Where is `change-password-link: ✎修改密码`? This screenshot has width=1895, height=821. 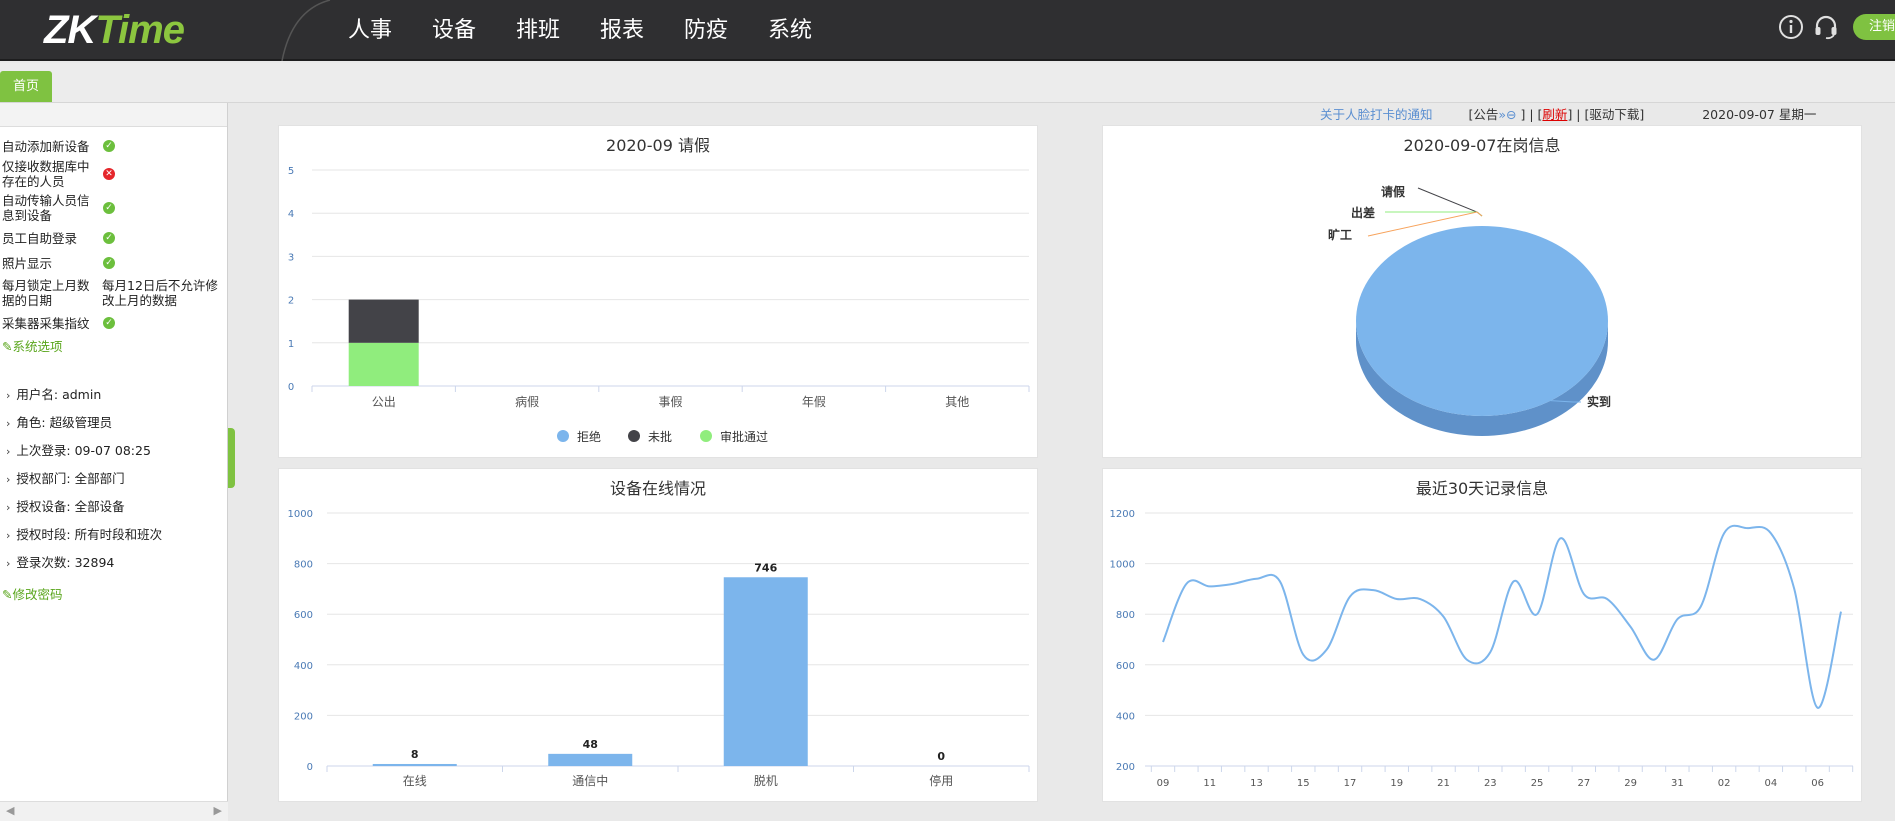
change-password-link: ✎修改密码 is located at coordinates (113, 595).